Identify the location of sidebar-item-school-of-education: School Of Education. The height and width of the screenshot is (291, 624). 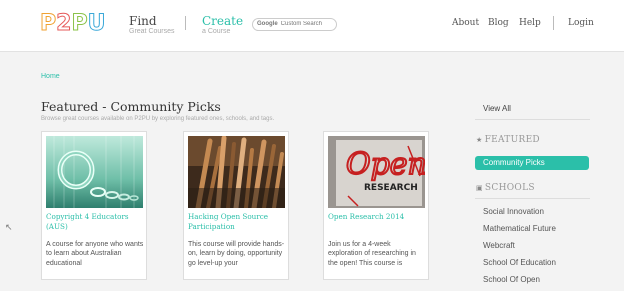
(519, 262).